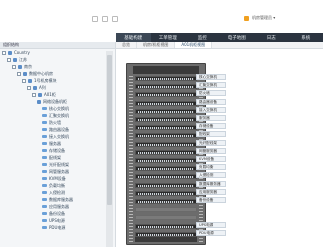 This screenshot has width=323, height=247. Describe the element at coordinates (44, 178) in the screenshot. I see `device-icon` at that location.